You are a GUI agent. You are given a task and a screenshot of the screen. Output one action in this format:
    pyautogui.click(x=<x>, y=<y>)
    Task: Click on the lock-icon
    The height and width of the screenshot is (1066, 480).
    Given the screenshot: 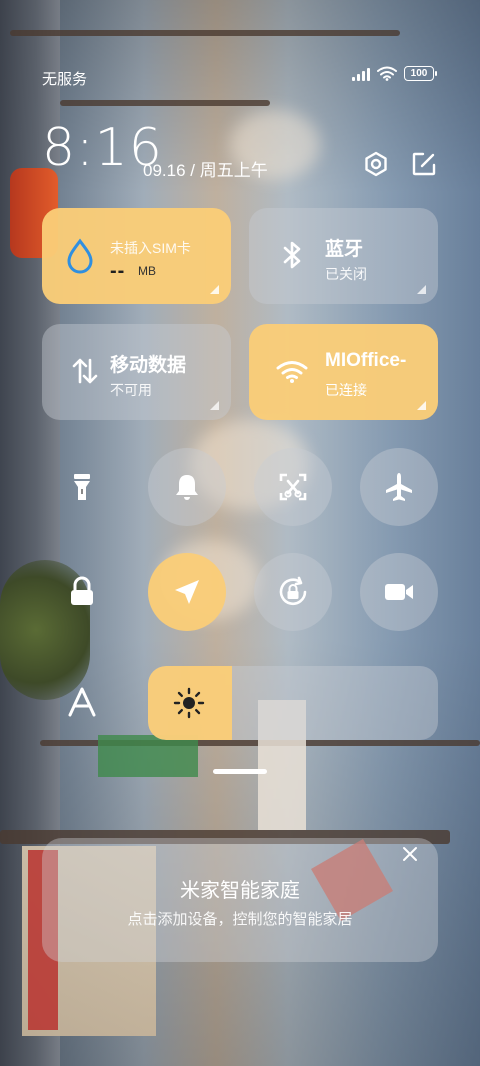 What is the action you would take?
    pyautogui.click(x=82, y=592)
    